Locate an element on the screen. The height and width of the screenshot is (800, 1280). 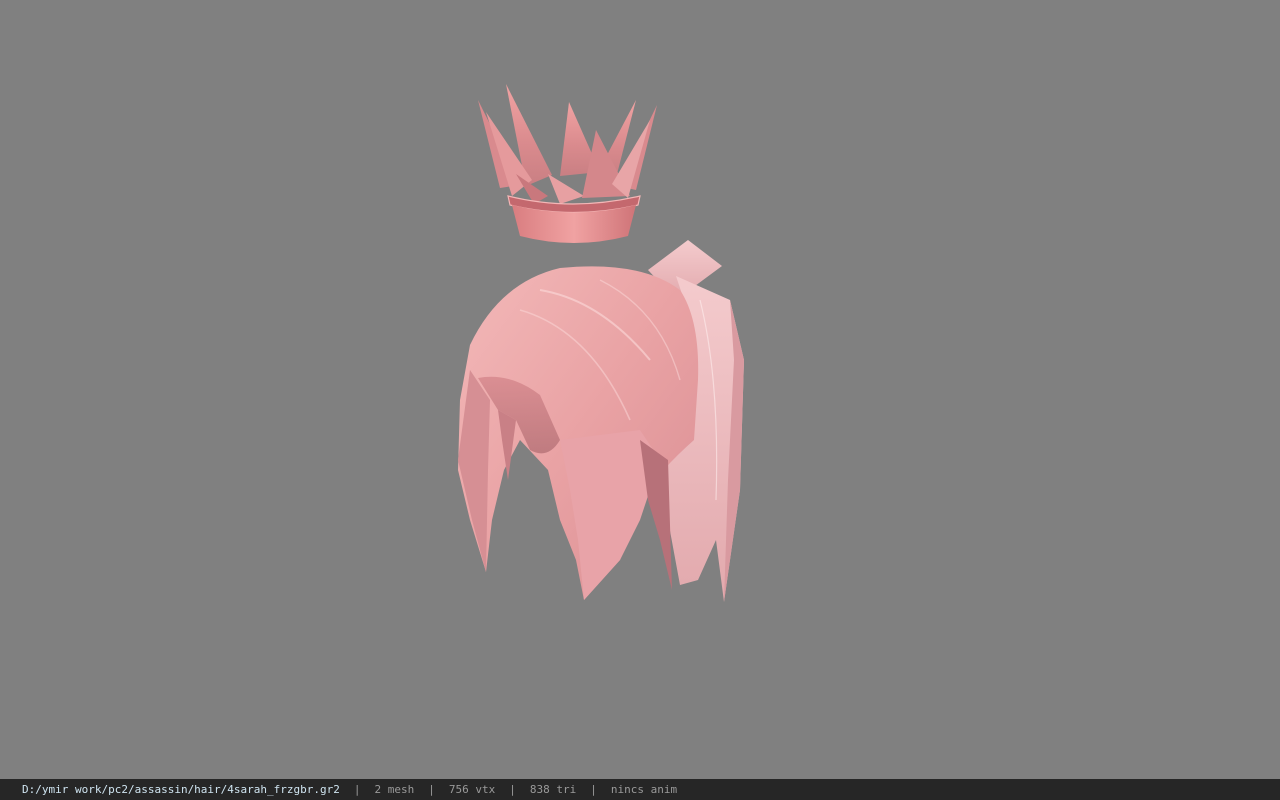
hair-mesh is located at coordinates (601, 421).